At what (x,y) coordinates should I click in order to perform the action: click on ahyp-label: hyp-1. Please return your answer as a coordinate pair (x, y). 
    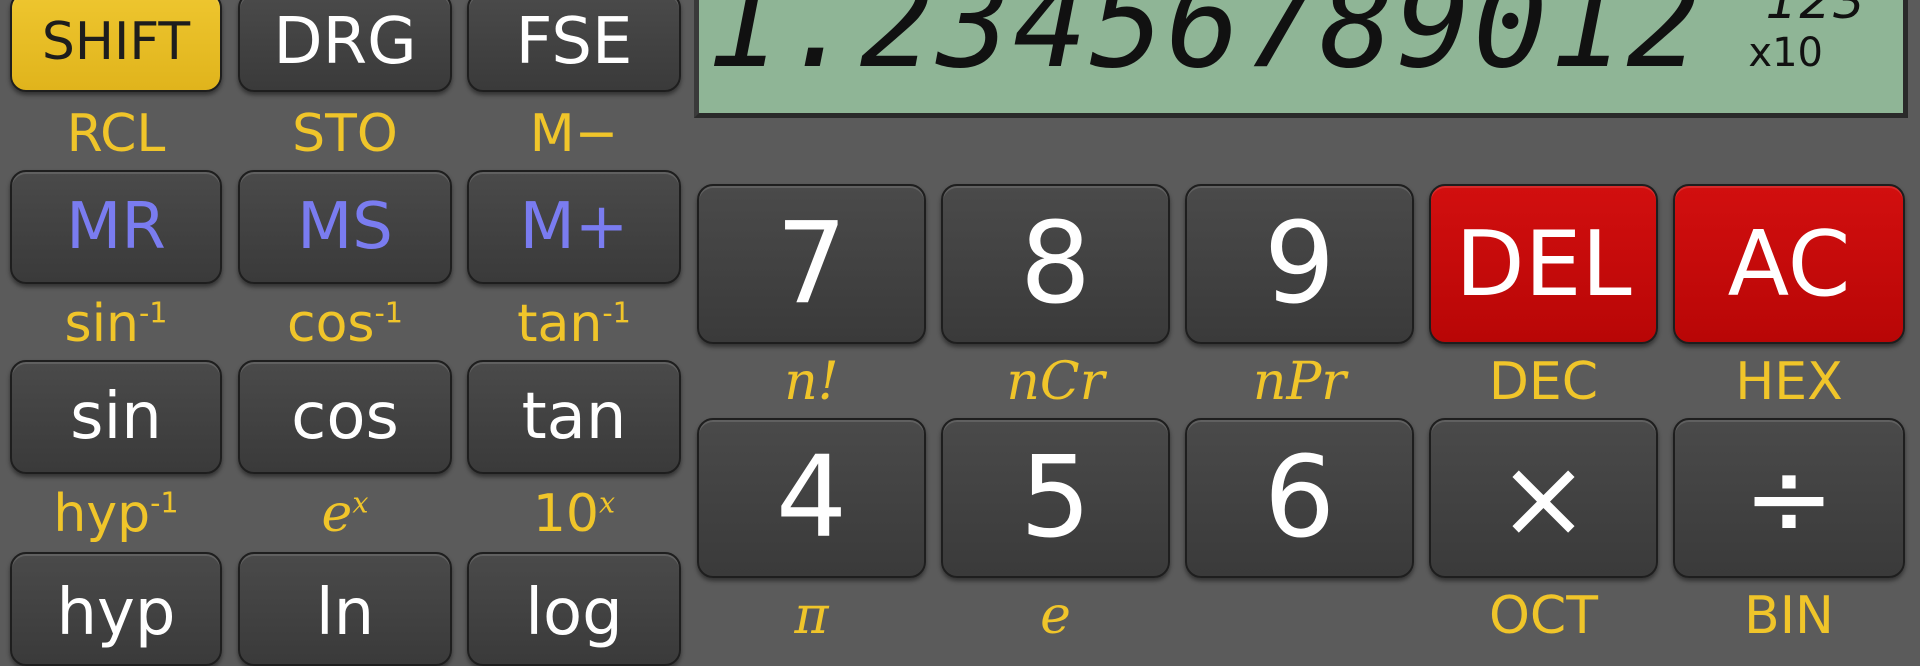
    Looking at the image, I should click on (116, 514).